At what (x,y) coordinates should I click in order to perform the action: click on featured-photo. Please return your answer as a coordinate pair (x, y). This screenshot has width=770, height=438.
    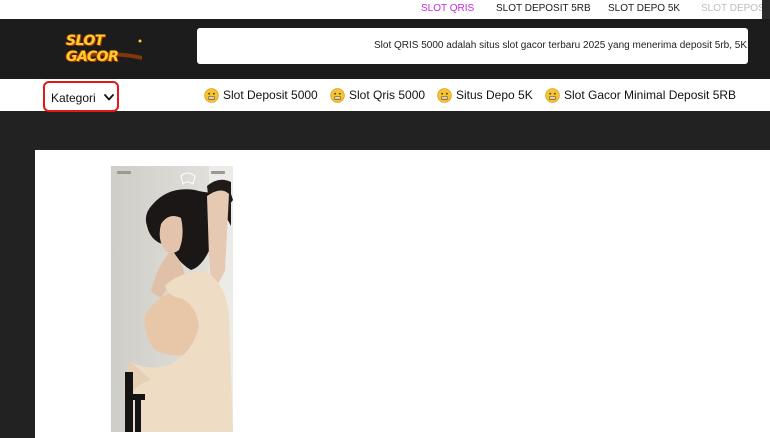
    Looking at the image, I should click on (172, 299).